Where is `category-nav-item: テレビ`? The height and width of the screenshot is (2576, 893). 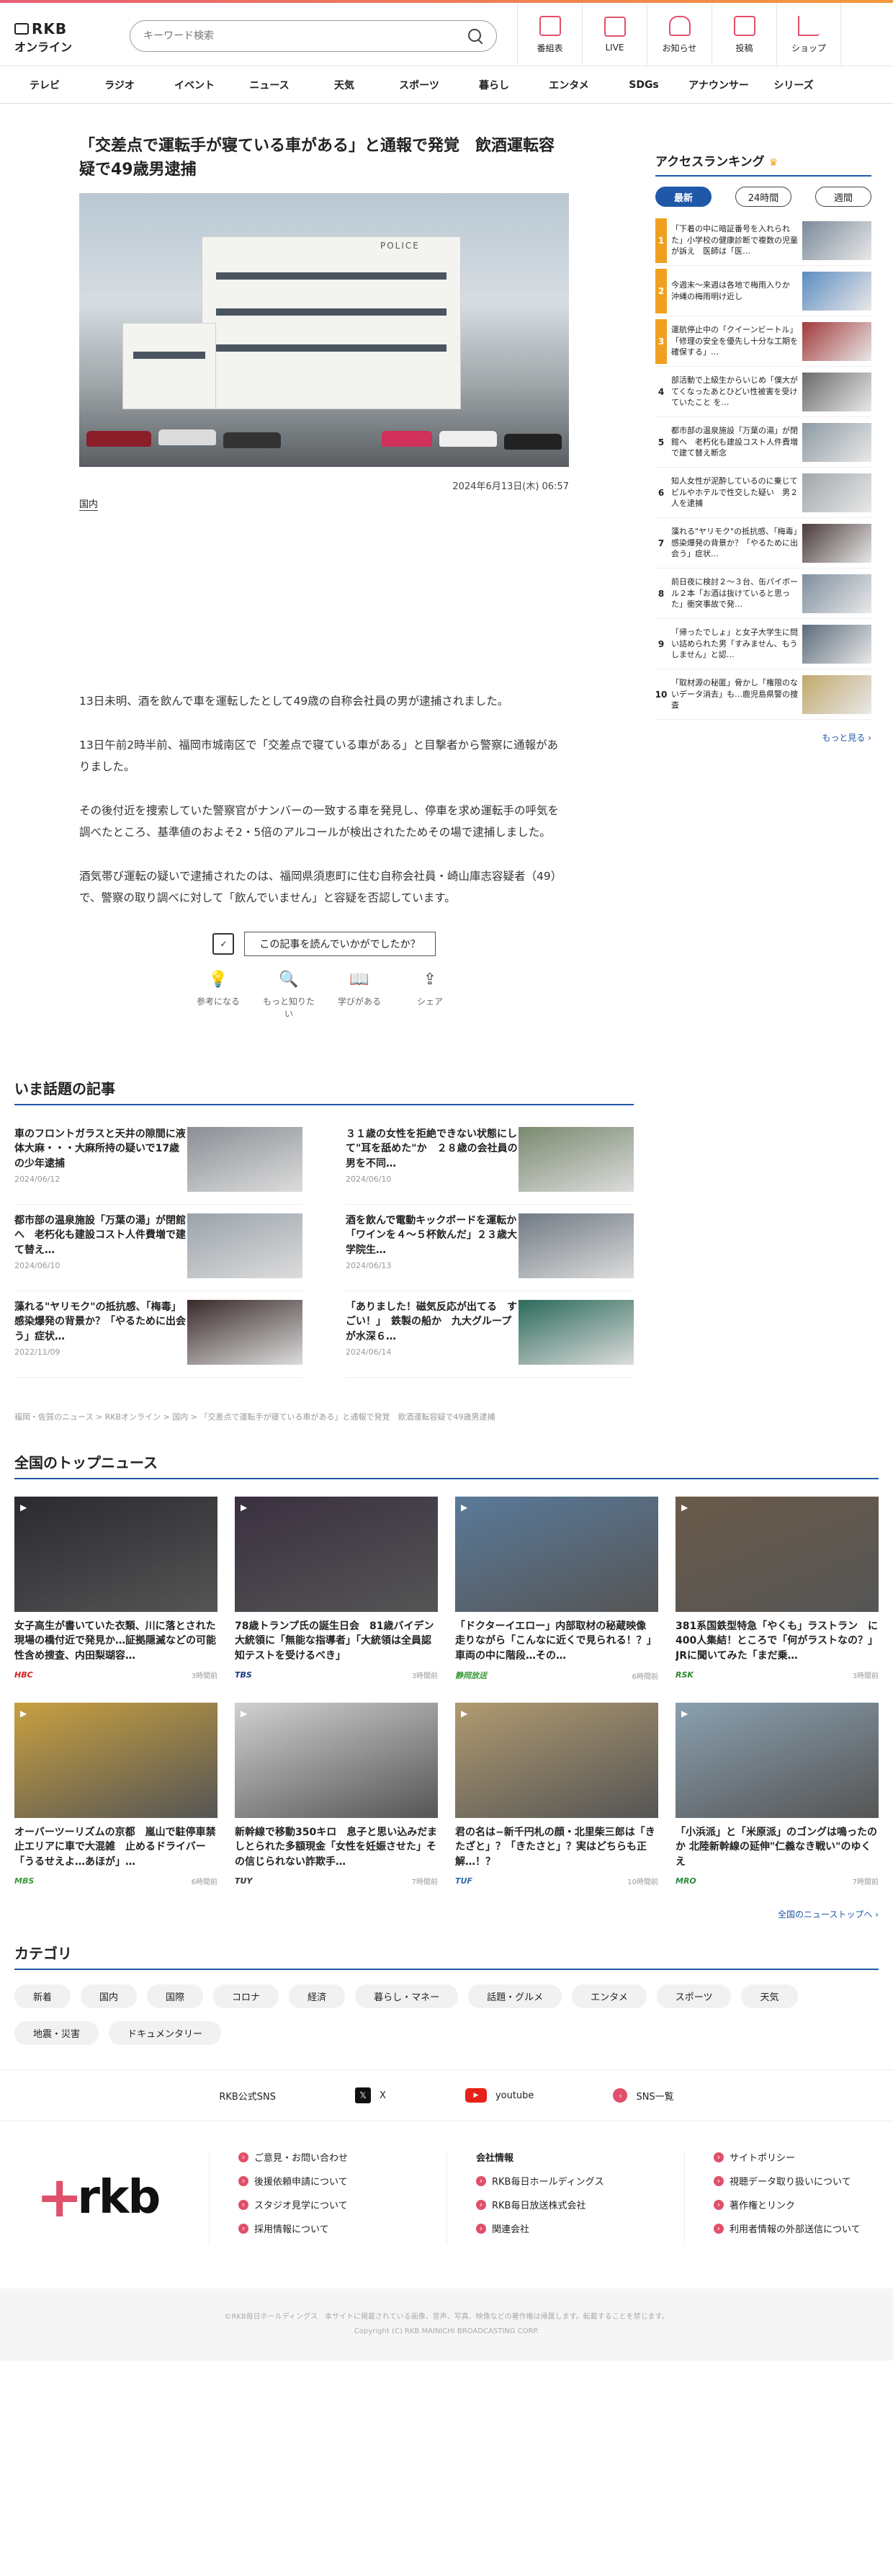
category-nav-item: テレビ is located at coordinates (44, 85).